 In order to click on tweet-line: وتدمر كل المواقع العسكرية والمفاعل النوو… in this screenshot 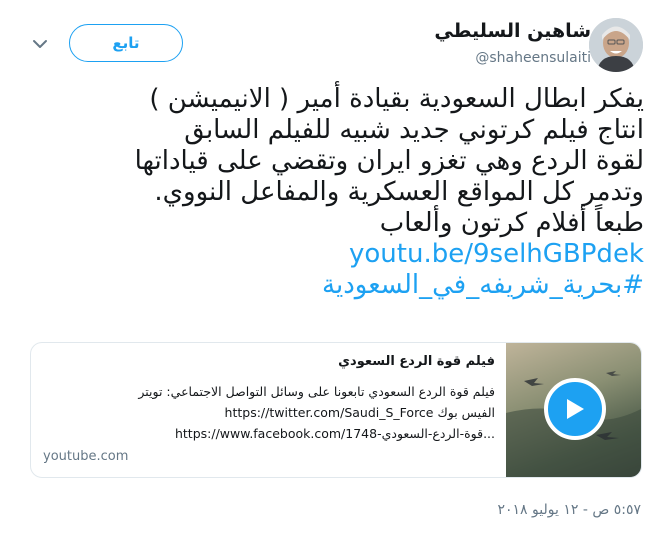, I will do `click(399, 192)`.